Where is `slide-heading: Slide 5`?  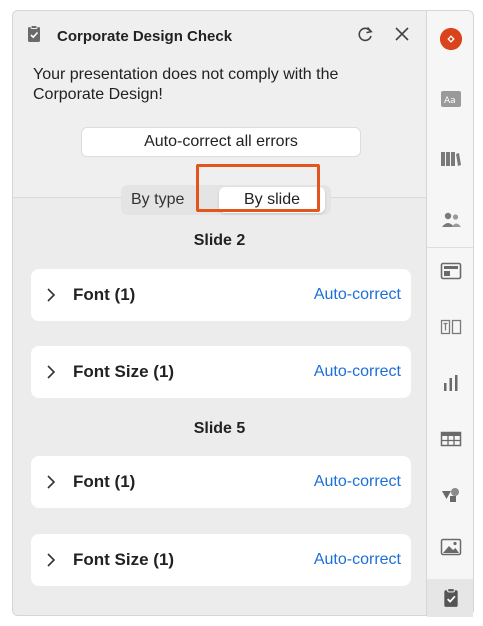
slide-heading: Slide 5 is located at coordinates (219, 428).